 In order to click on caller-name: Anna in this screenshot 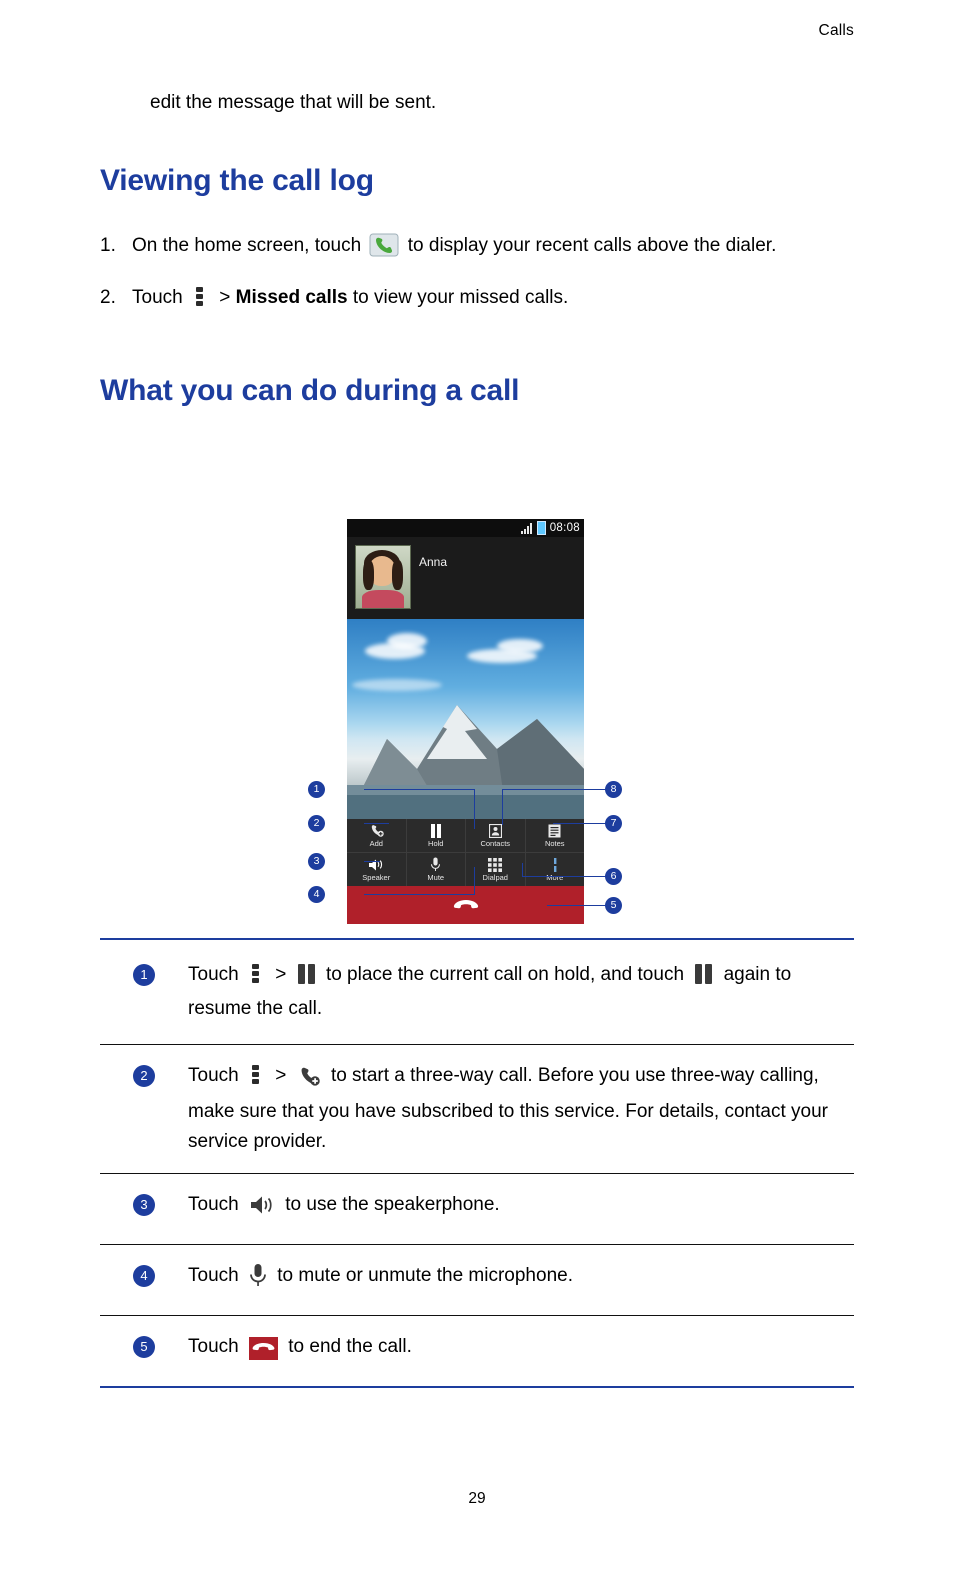, I will do `click(433, 562)`.